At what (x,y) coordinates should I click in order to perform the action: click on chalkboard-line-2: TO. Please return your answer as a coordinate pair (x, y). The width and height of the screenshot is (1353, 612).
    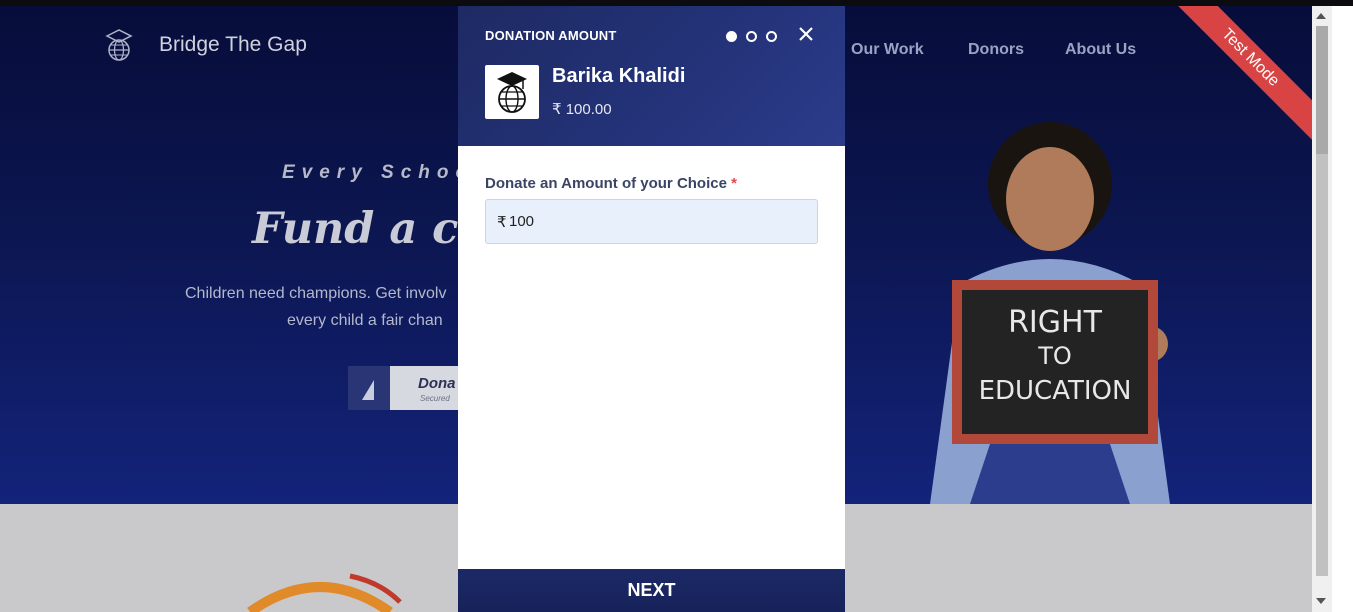
    Looking at the image, I should click on (1054, 356).